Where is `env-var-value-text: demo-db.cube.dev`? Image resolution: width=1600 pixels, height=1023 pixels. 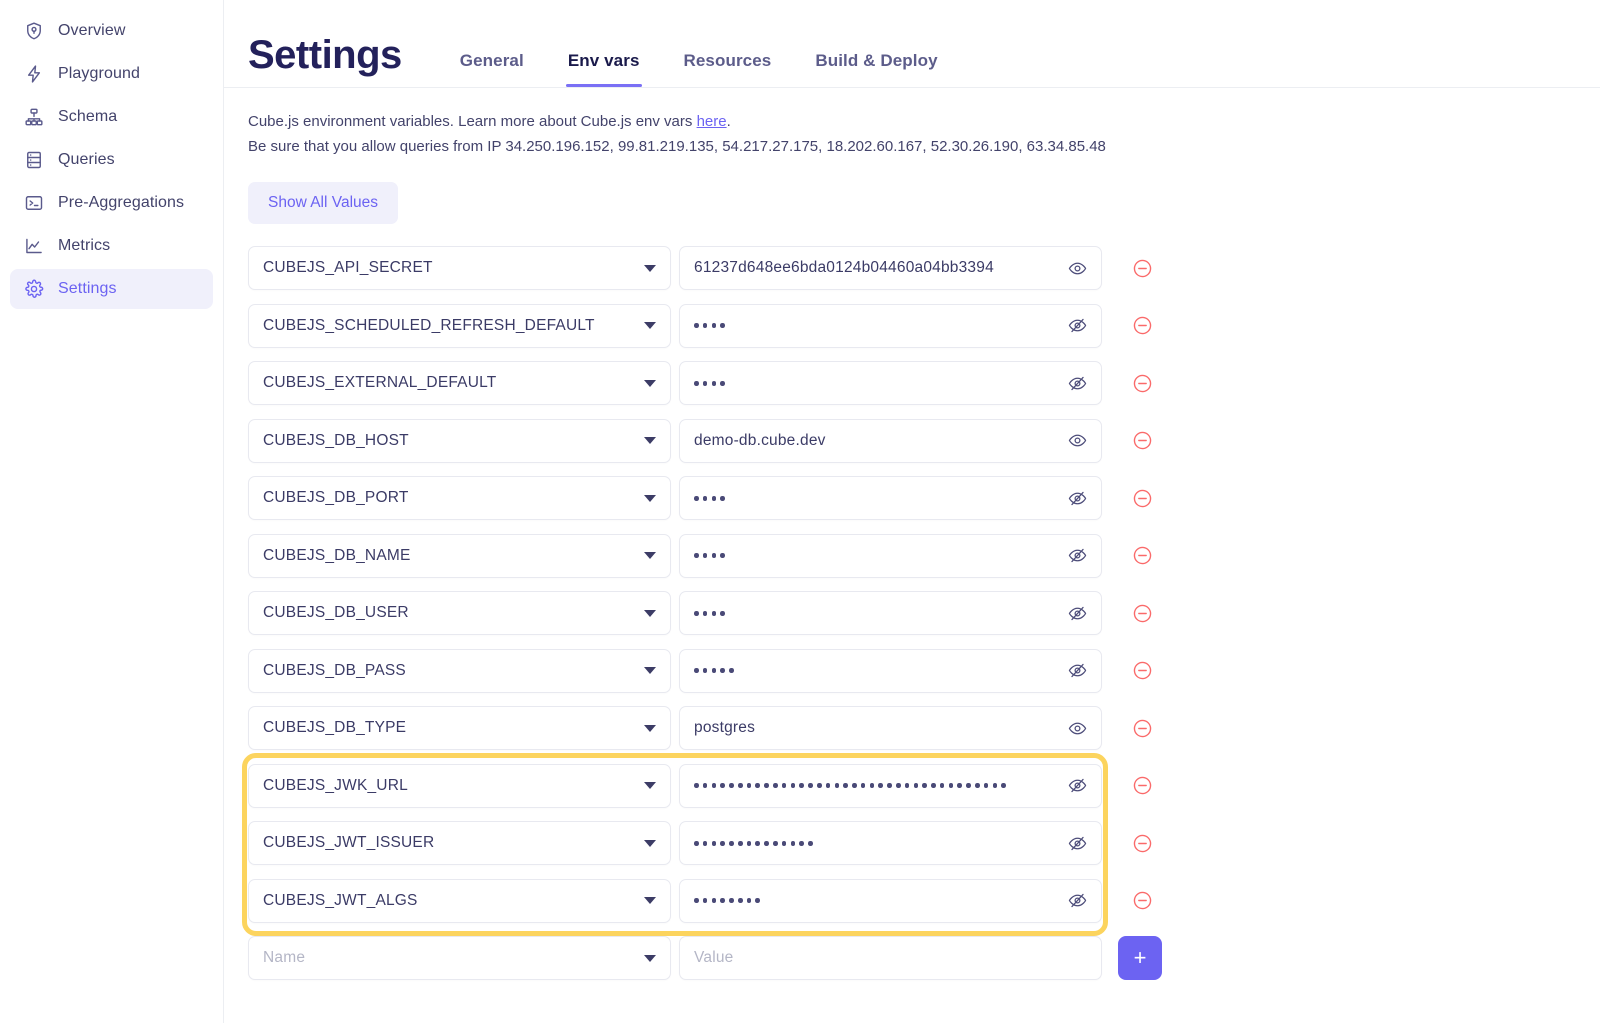
env-var-value-text: demo-db.cube.dev is located at coordinates (760, 440).